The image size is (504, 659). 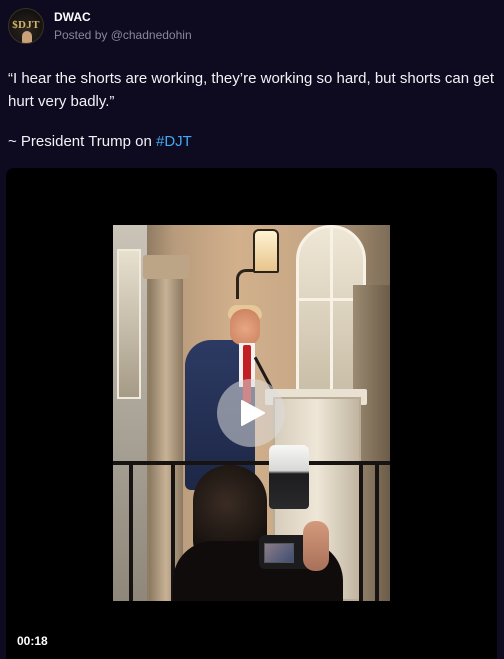 I want to click on avatar: $DJT, so click(x=26, y=26).